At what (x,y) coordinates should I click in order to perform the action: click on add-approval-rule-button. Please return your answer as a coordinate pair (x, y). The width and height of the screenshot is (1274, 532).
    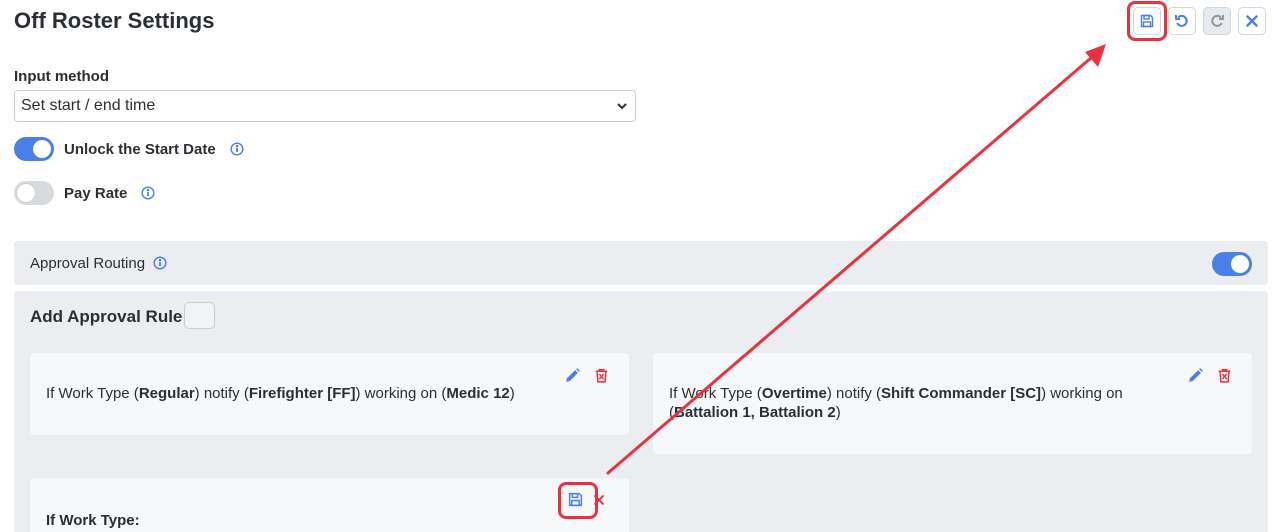
    Looking at the image, I should click on (199, 315).